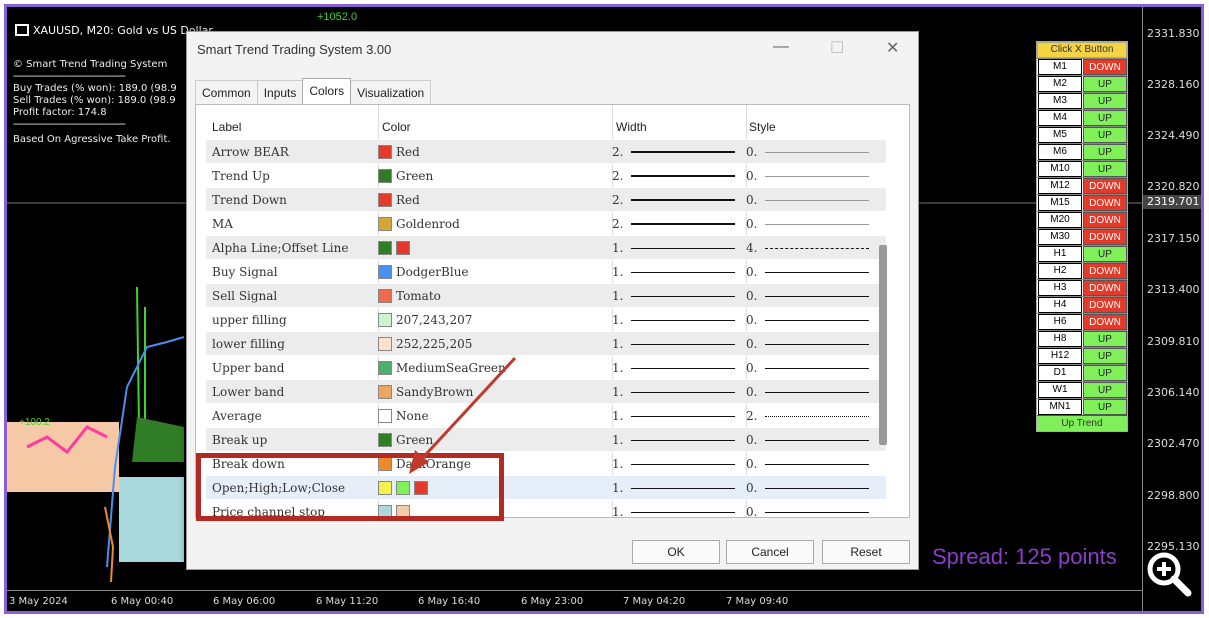  Describe the element at coordinates (1060, 271) in the screenshot. I see `tf-name: H2` at that location.